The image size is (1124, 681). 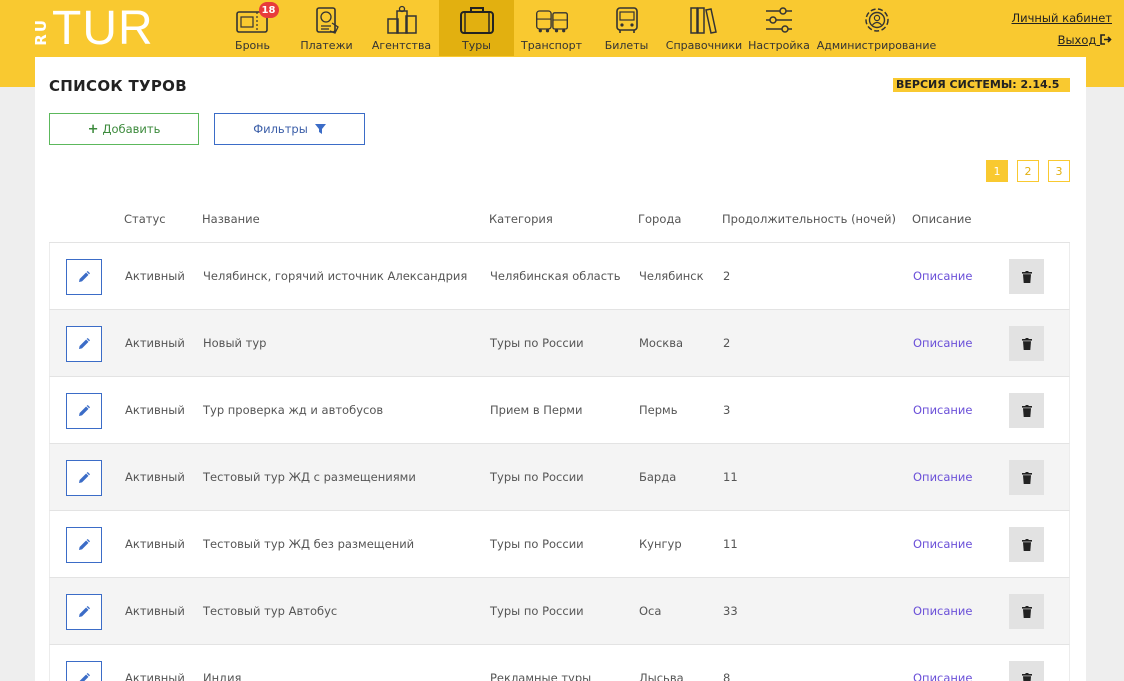 I want to click on agencies-icon, so click(x=402, y=20).